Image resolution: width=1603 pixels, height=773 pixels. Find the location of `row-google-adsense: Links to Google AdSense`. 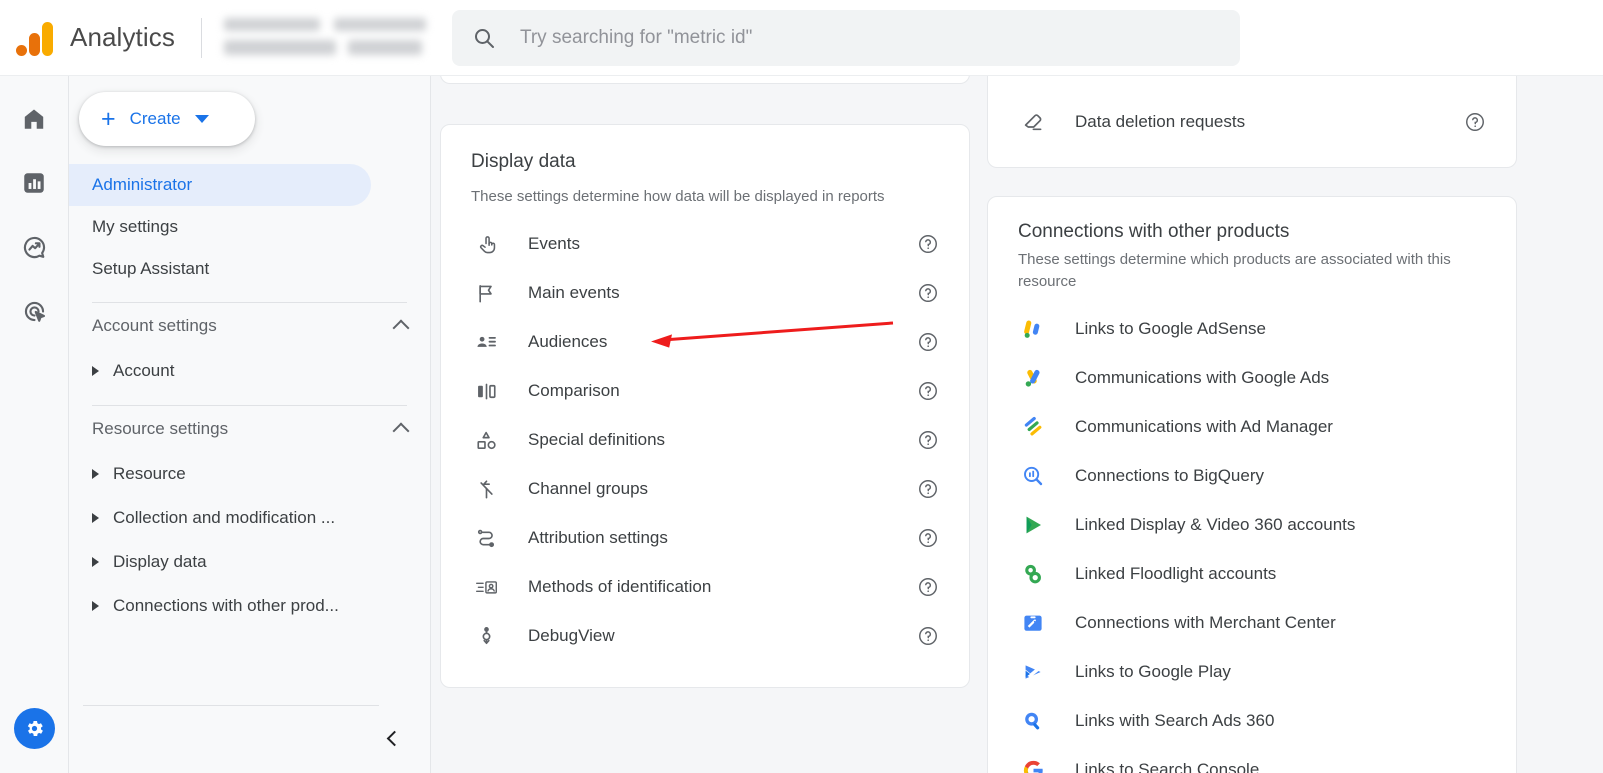

row-google-adsense: Links to Google AdSense is located at coordinates (1252, 329).